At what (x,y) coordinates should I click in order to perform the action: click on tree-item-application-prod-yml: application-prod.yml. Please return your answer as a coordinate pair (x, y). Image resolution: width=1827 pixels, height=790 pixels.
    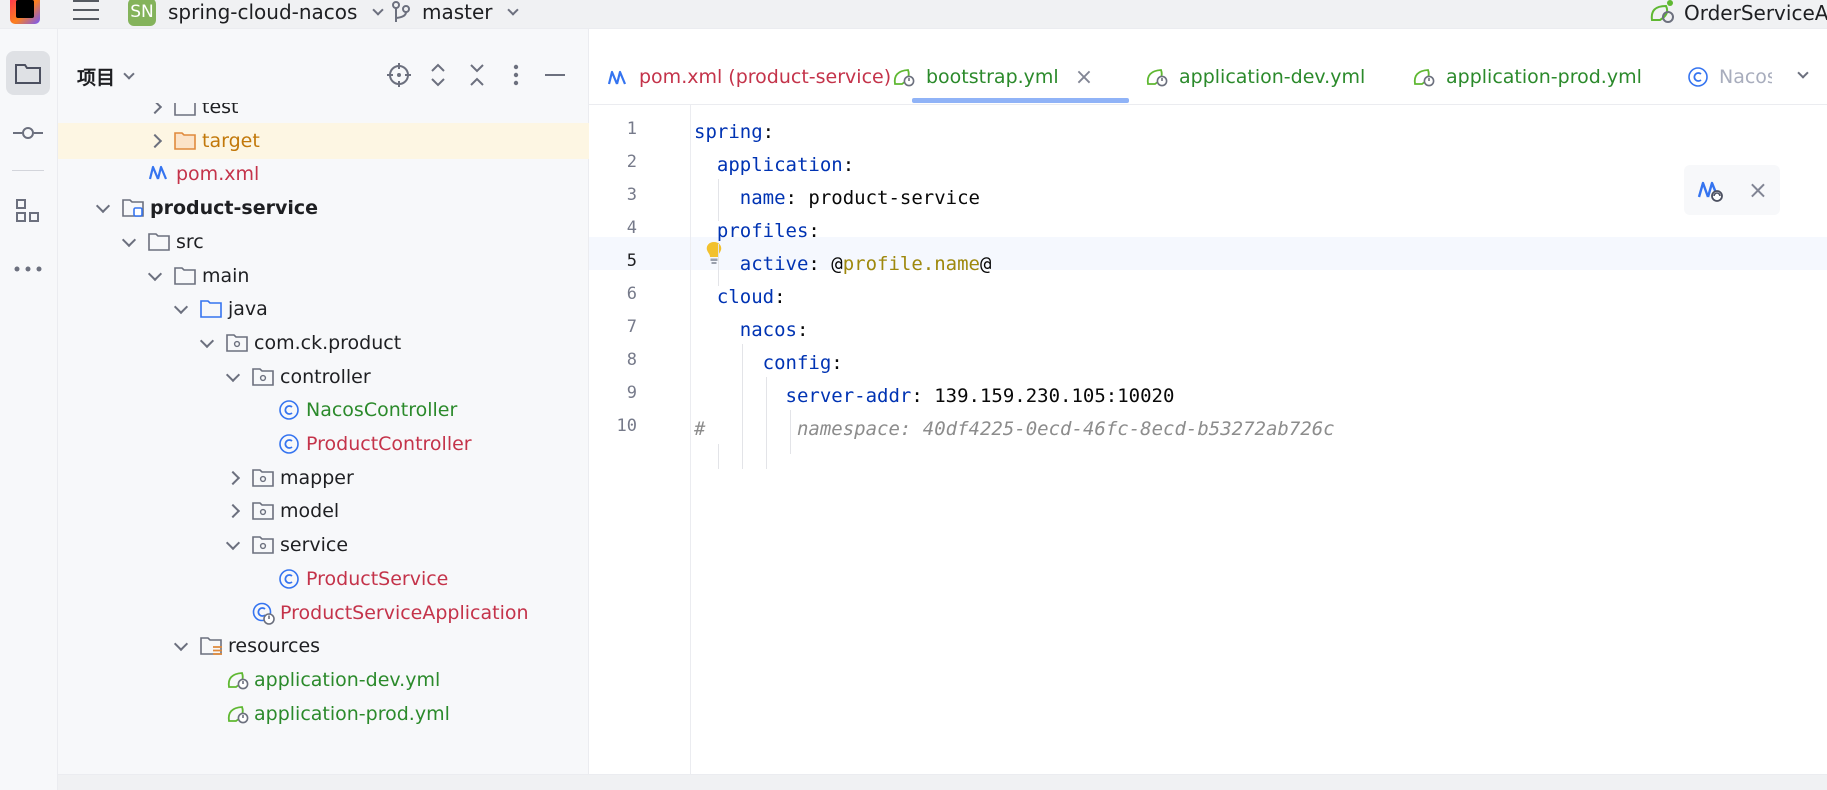
    Looking at the image, I should click on (323, 714).